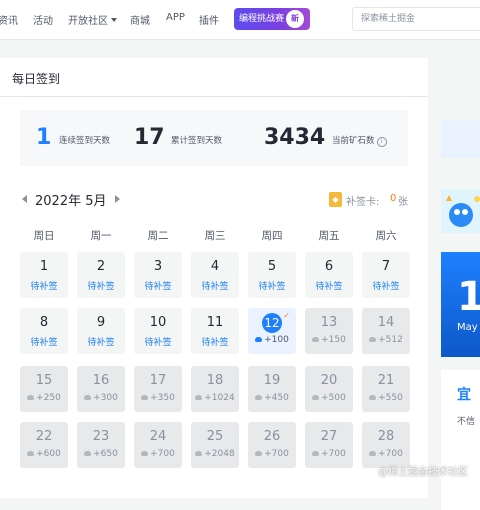  What do you see at coordinates (219, 454) in the screenshot?
I see `reward-text: +2048` at bounding box center [219, 454].